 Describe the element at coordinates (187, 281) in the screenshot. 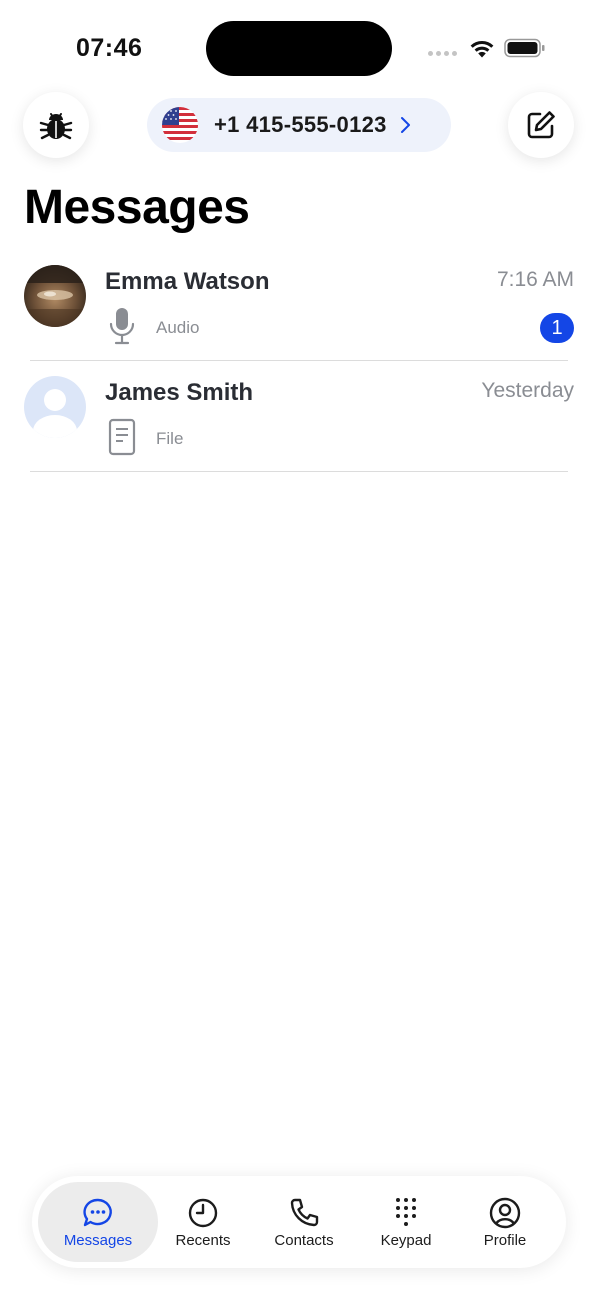

I see `contact-name: Emma Watson` at that location.